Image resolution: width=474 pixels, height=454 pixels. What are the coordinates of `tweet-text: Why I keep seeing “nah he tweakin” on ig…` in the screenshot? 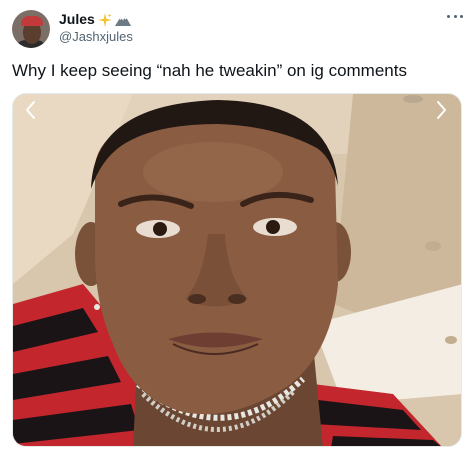 It's located at (209, 70).